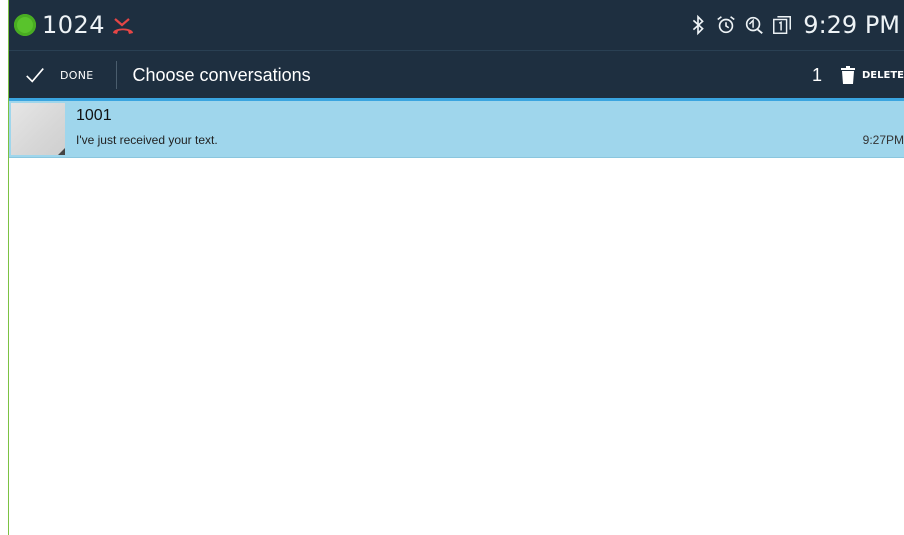 Image resolution: width=904 pixels, height=535 pixels. I want to click on action-divider, so click(116, 75).